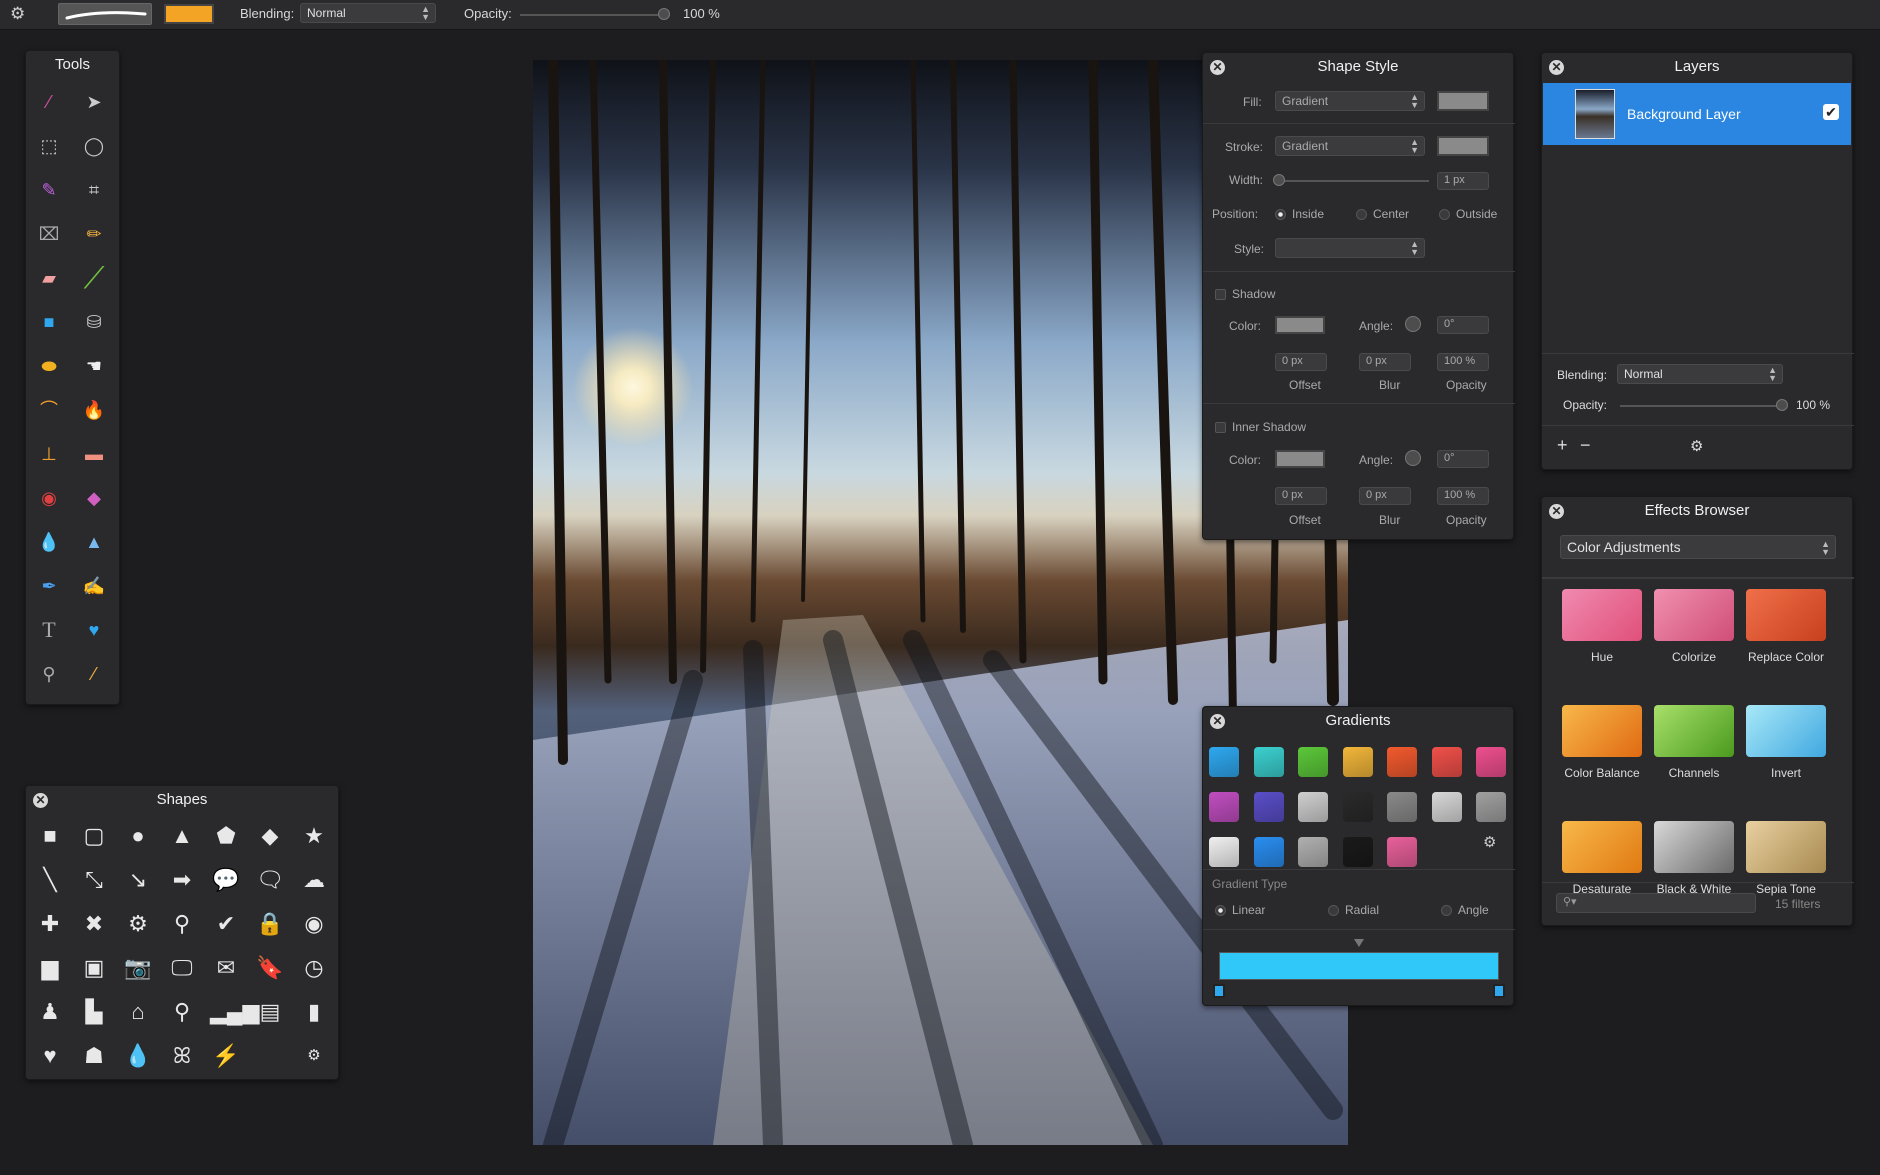 The width and height of the screenshot is (1880, 1175). I want to click on fill-color-swatch, so click(1463, 101).